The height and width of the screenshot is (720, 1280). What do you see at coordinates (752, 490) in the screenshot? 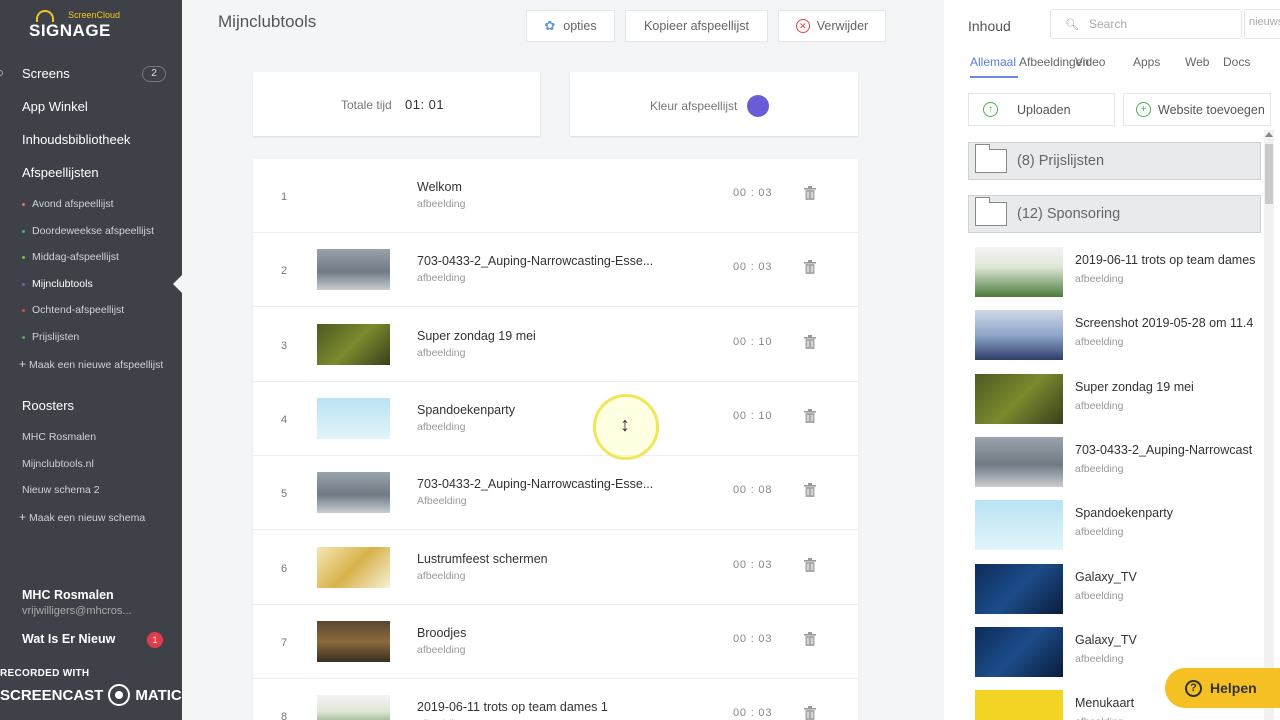
I see `row-duration: 00 : 08` at bounding box center [752, 490].